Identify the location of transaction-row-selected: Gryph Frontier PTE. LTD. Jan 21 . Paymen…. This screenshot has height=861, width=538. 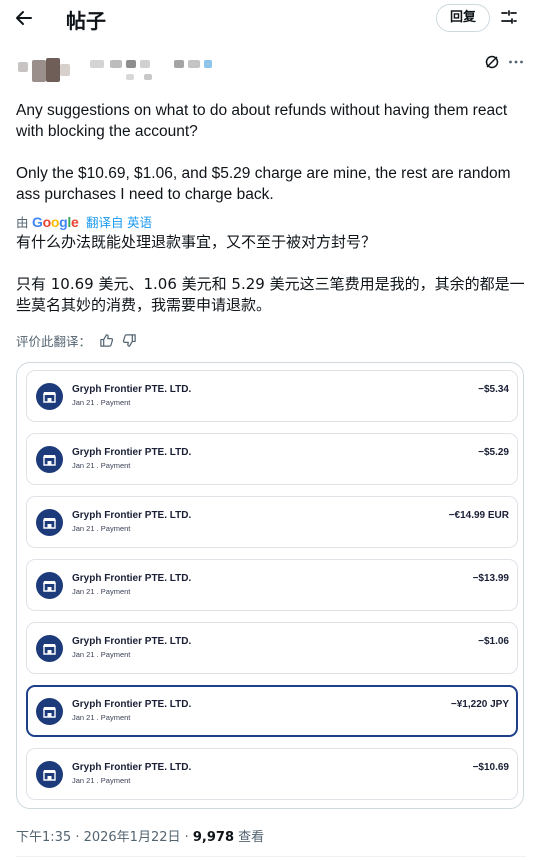
(272, 711).